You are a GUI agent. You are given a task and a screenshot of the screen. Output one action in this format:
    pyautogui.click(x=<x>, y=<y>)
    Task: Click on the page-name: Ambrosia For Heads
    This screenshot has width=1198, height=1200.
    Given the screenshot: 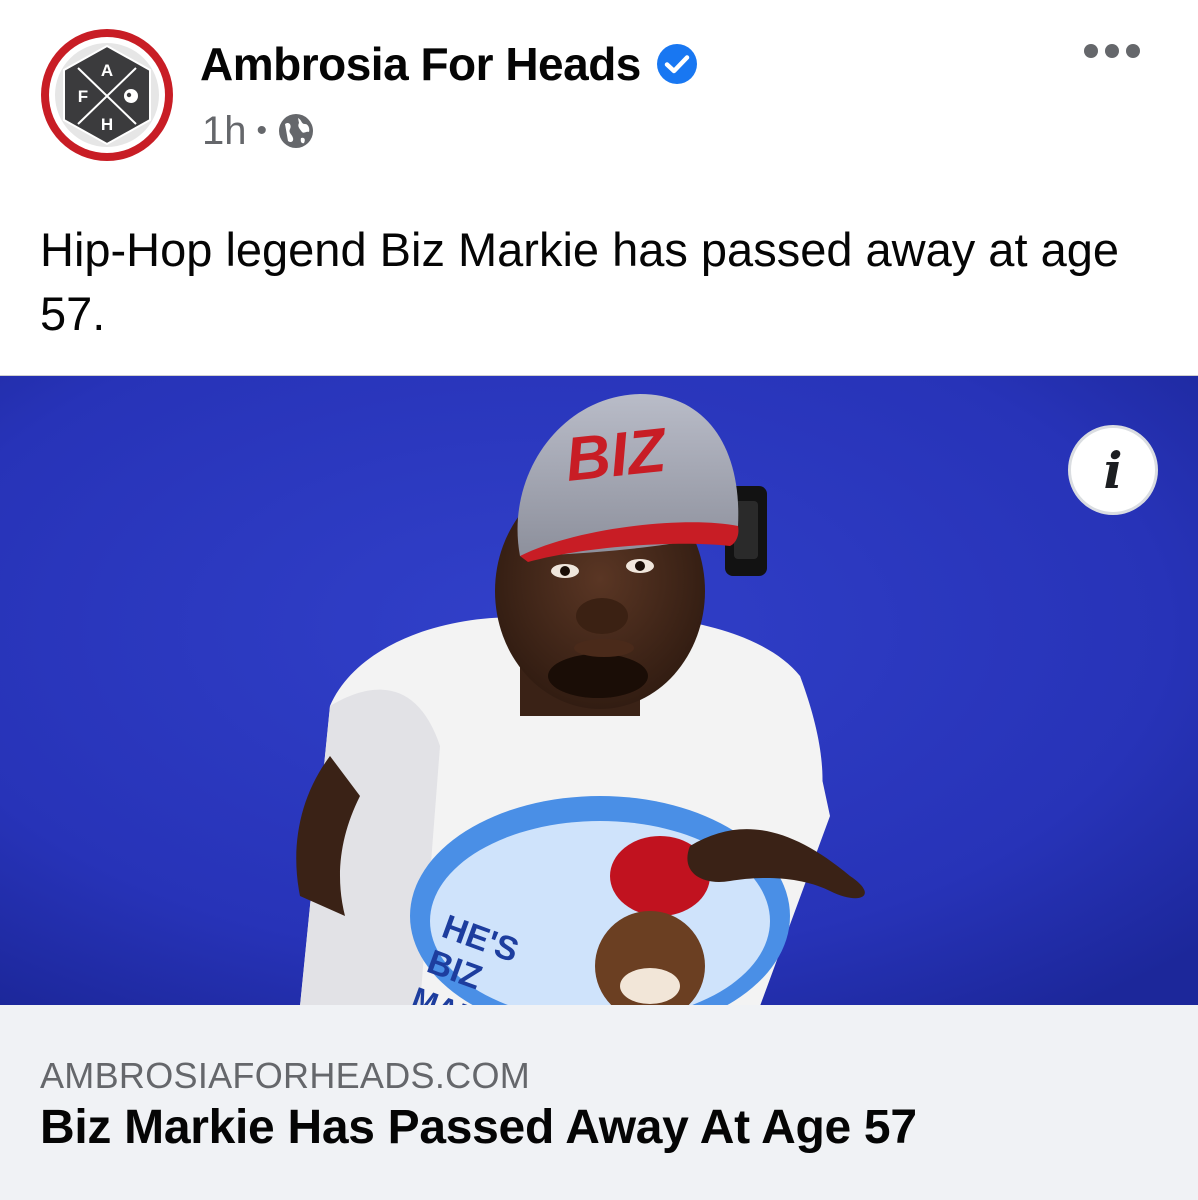 What is the action you would take?
    pyautogui.click(x=420, y=64)
    